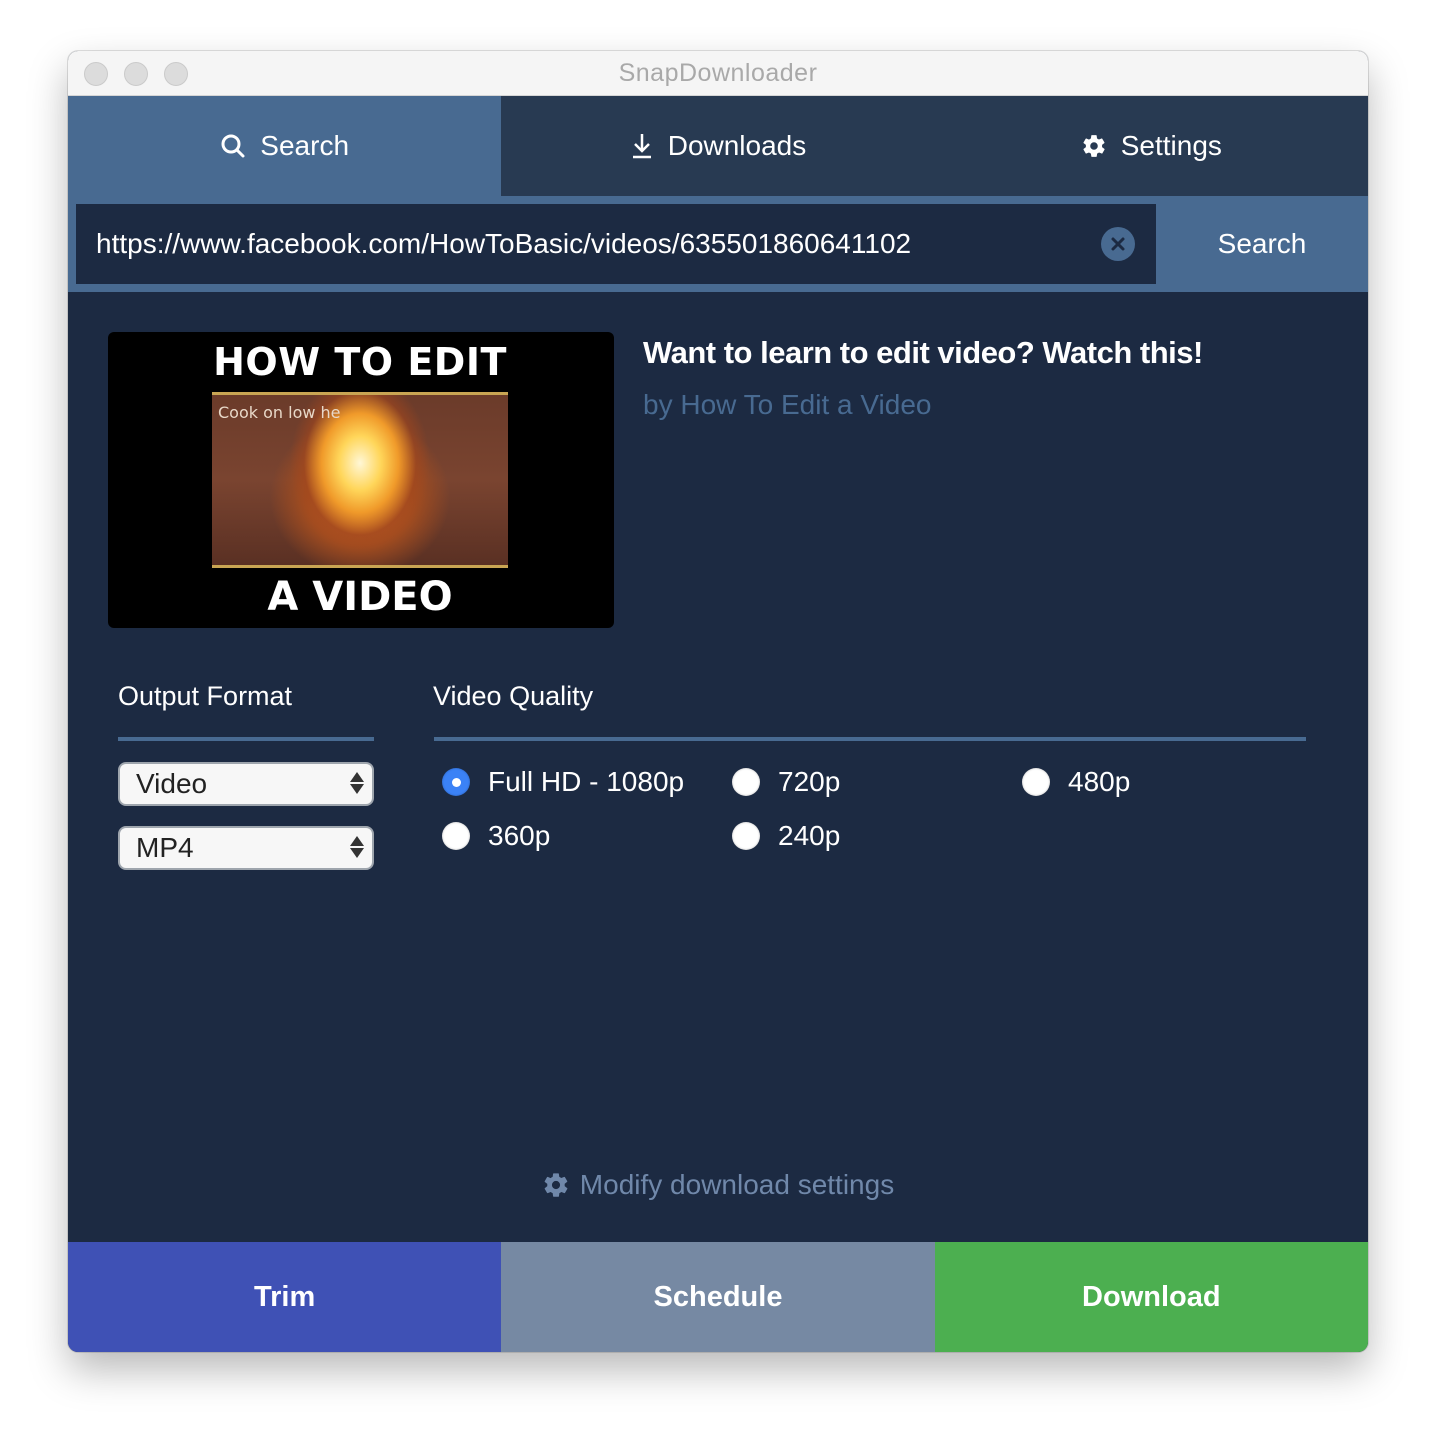  What do you see at coordinates (305, 145) in the screenshot?
I see `tab-search-label: Search` at bounding box center [305, 145].